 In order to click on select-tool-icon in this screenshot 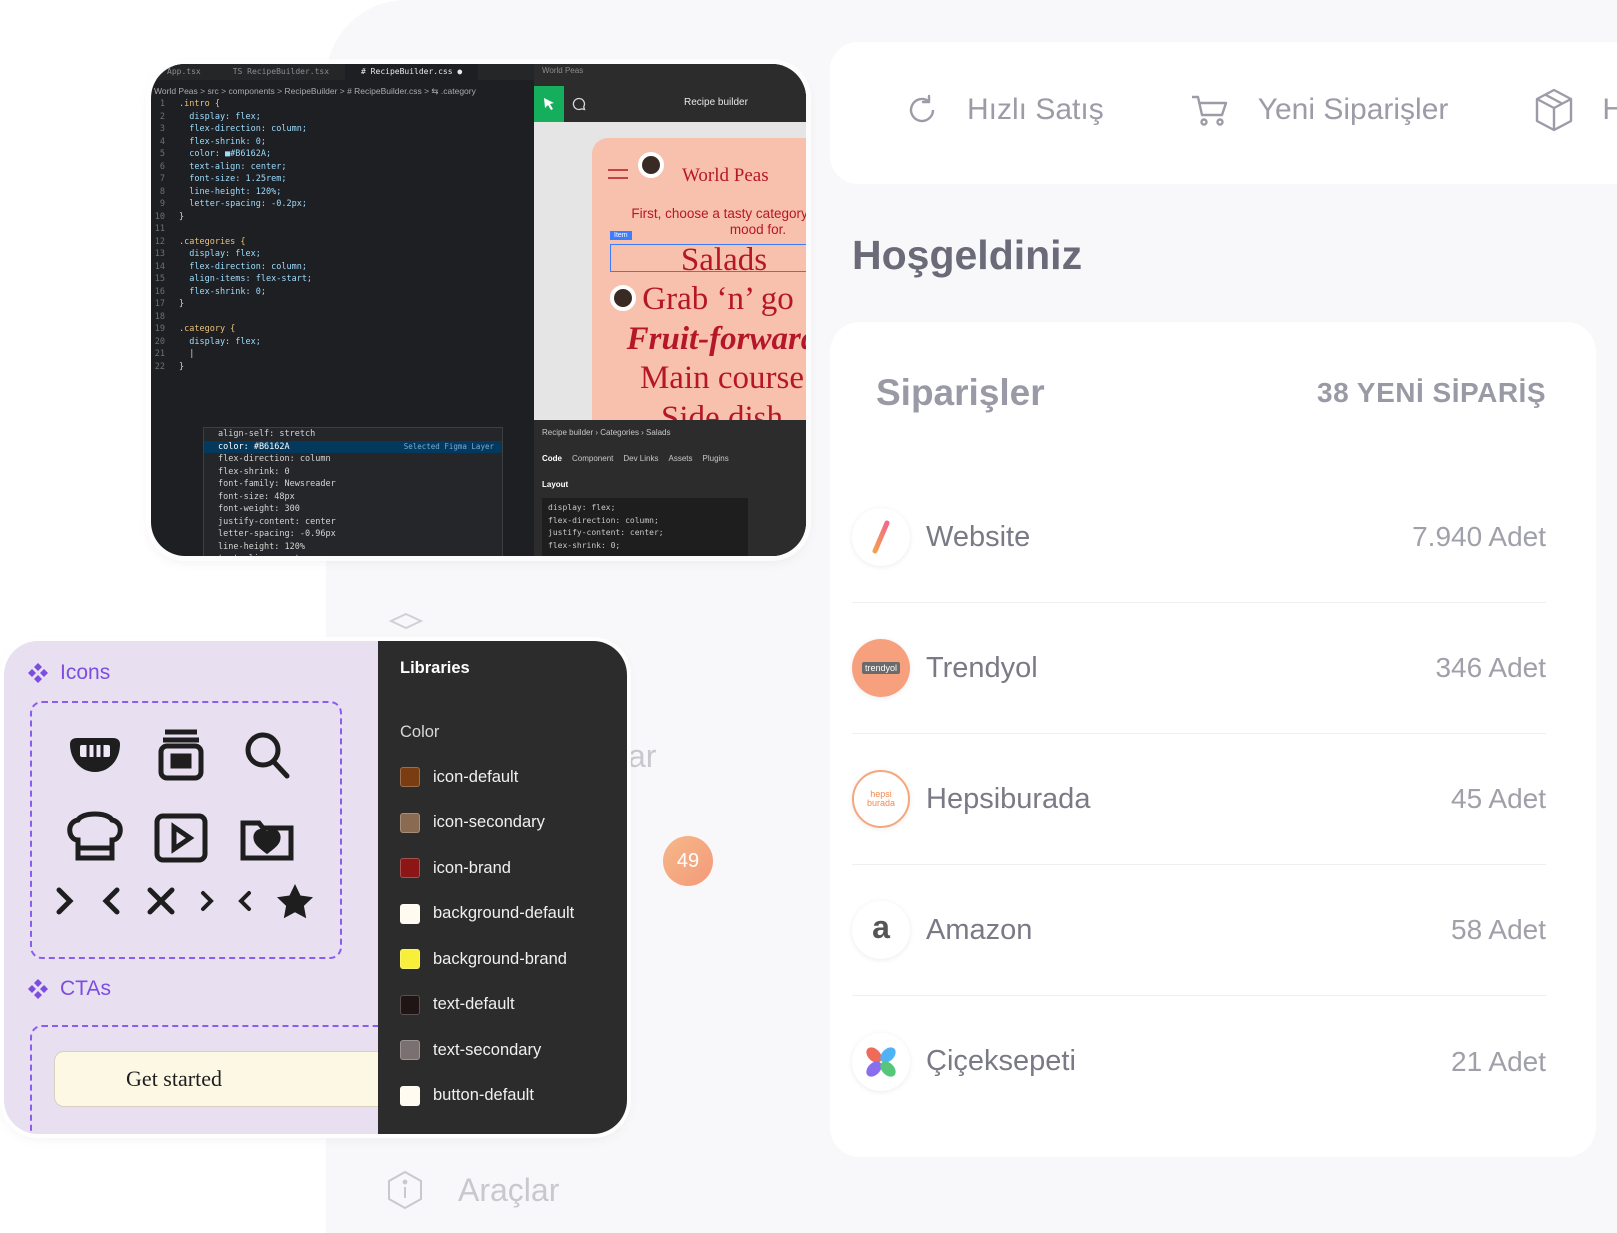, I will do `click(549, 104)`.